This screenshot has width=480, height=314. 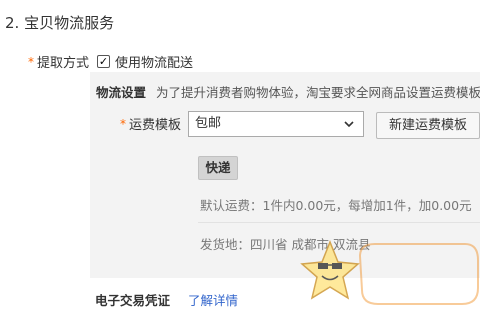 I want to click on star-mascot-icon, so click(x=330, y=269).